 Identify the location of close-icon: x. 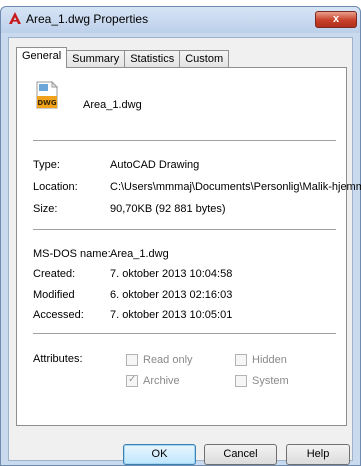
(336, 19).